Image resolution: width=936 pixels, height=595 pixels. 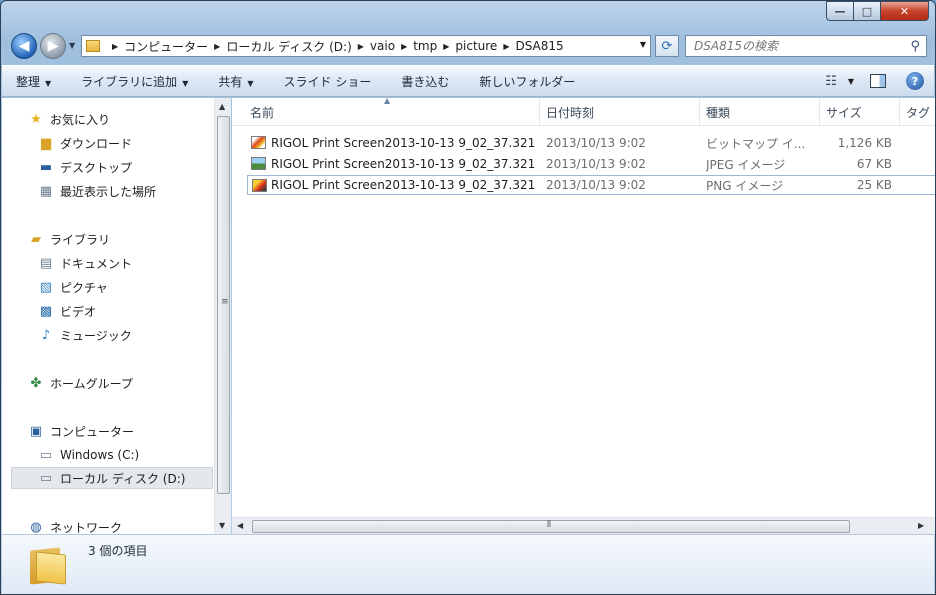 I want to click on arrow-right-icon: ▶, so click(x=53, y=46).